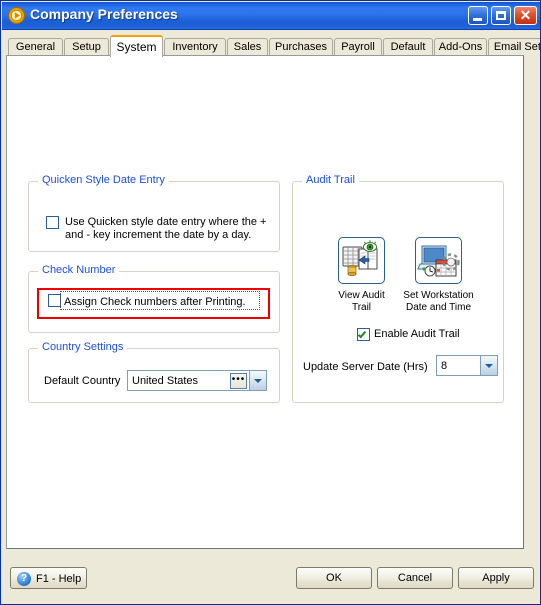 The height and width of the screenshot is (605, 541). What do you see at coordinates (195, 47) in the screenshot?
I see `tab-inventory: Inventory` at bounding box center [195, 47].